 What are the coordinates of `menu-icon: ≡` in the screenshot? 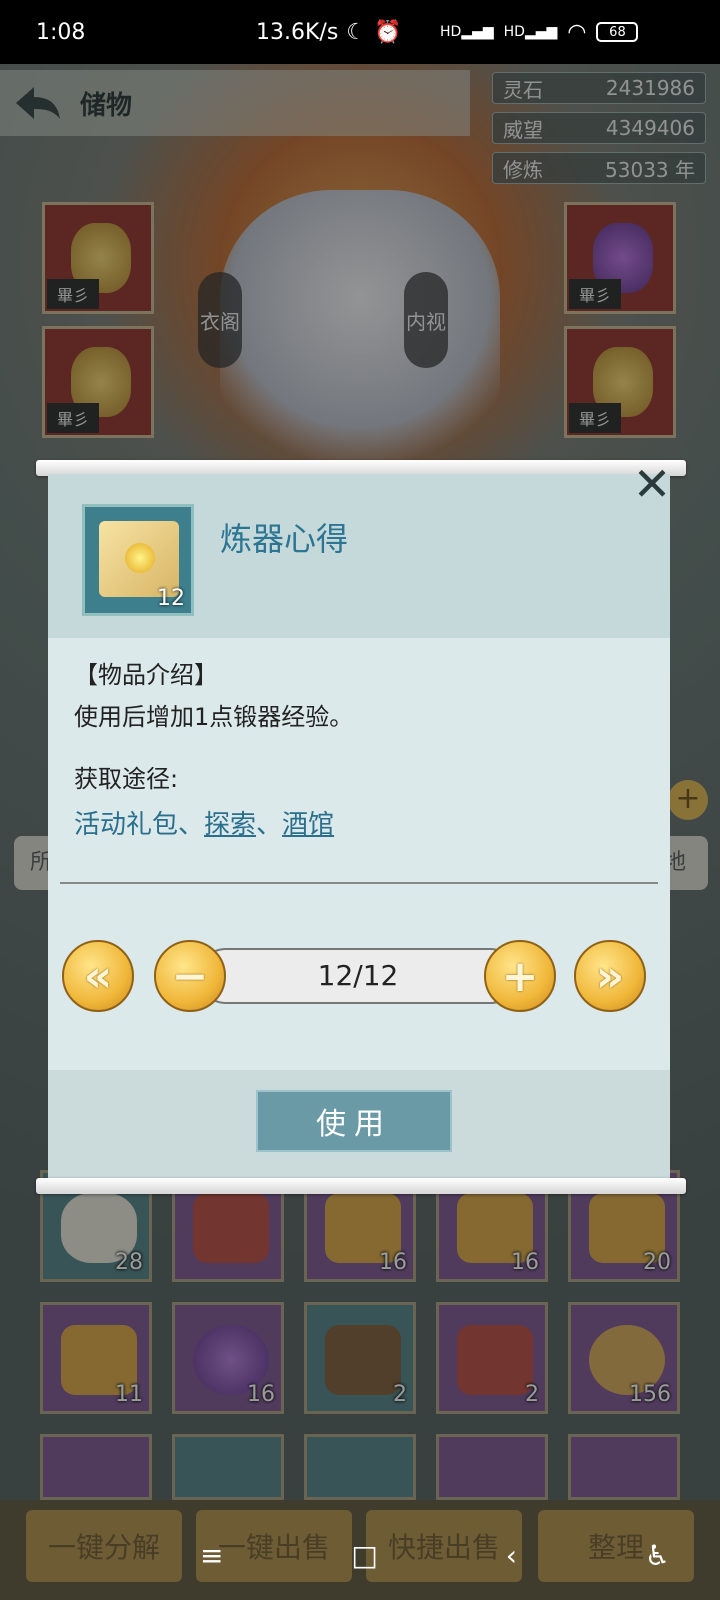 It's located at (211, 1555).